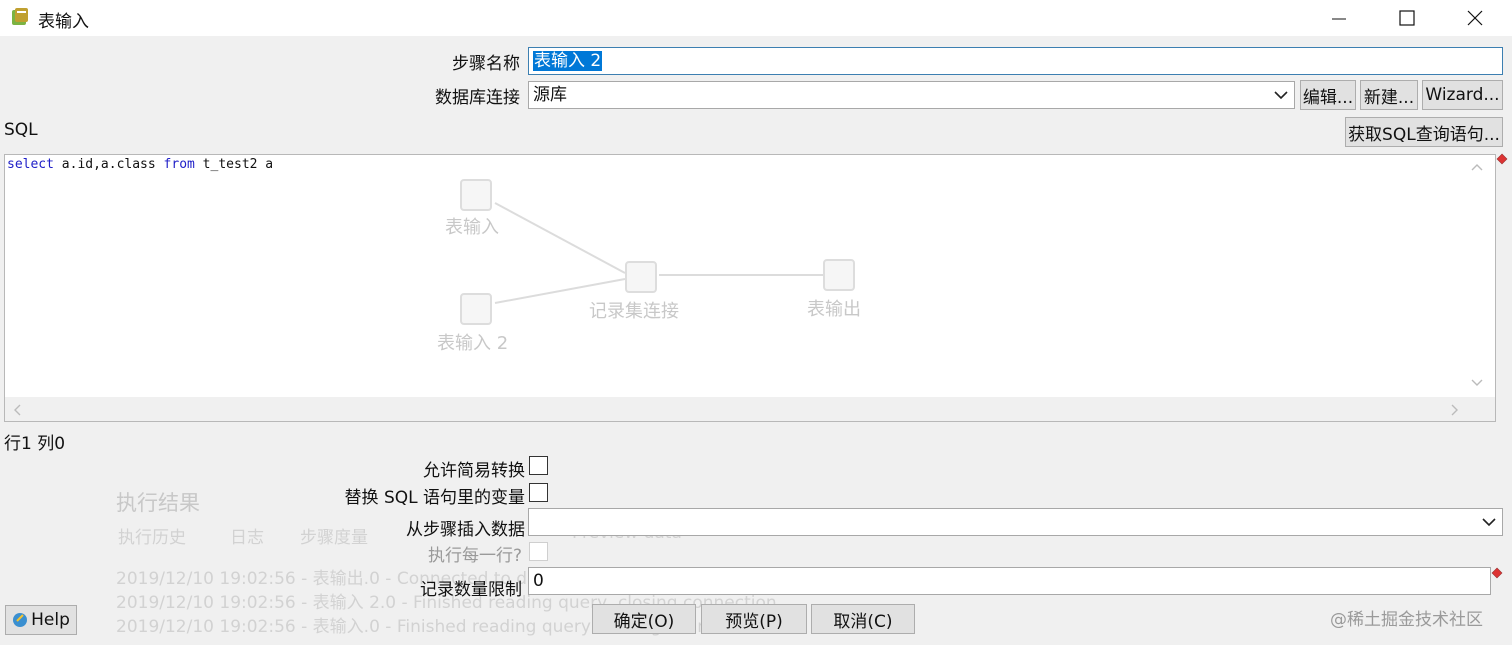  Describe the element at coordinates (486, 64) in the screenshot. I see `step-name-label: 步骤名称` at that location.